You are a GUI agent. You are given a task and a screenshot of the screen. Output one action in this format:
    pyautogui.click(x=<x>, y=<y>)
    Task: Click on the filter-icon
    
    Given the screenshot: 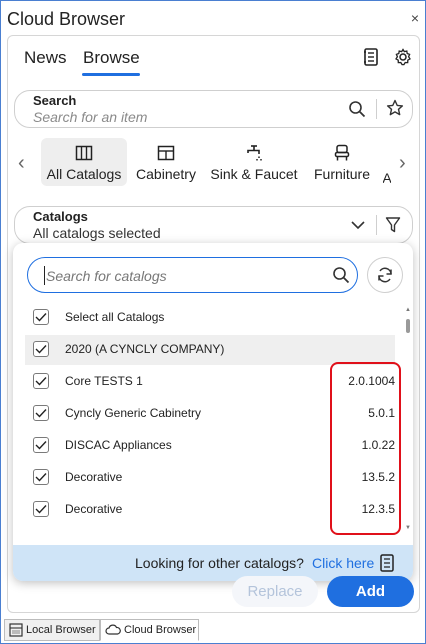 What is the action you would take?
    pyautogui.click(x=393, y=227)
    